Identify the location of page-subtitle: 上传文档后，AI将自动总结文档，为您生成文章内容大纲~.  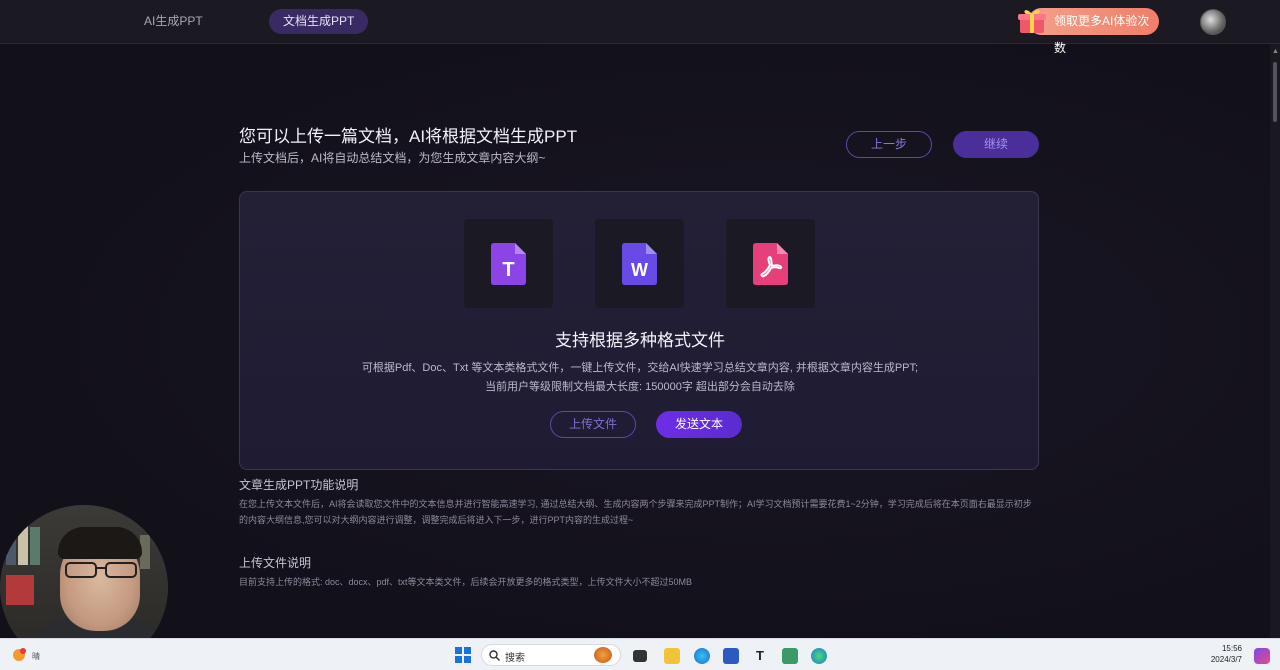
(392, 158).